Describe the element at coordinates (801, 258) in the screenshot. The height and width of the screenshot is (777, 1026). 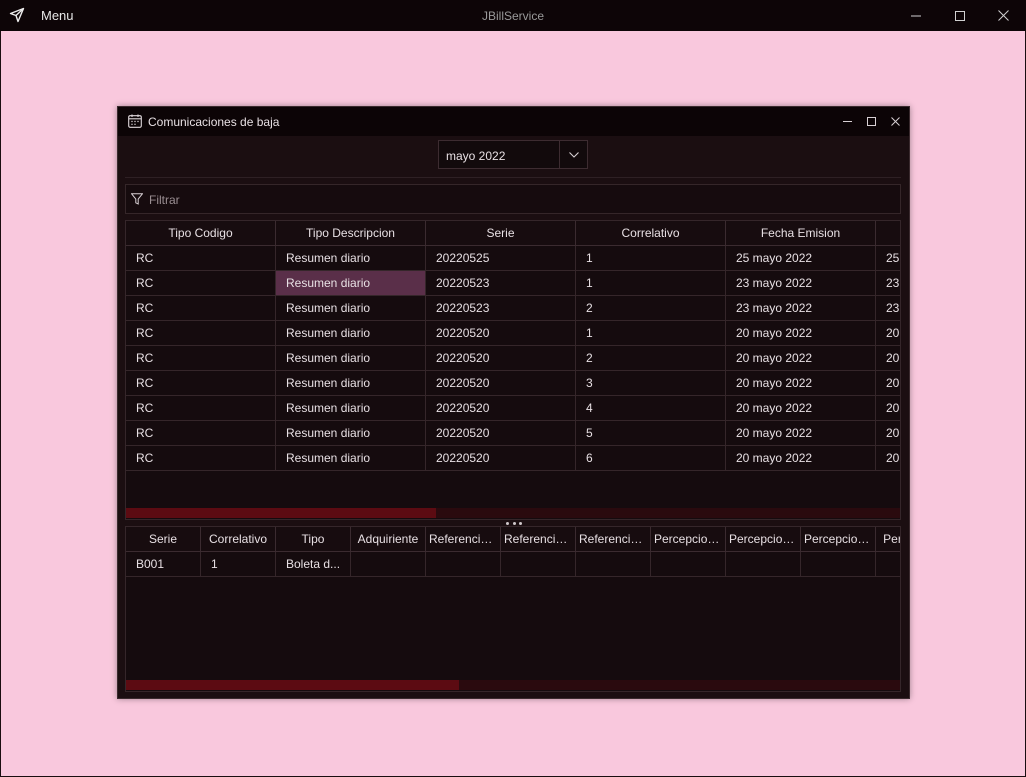
I see `table-cell: 25 mayo 2022` at that location.